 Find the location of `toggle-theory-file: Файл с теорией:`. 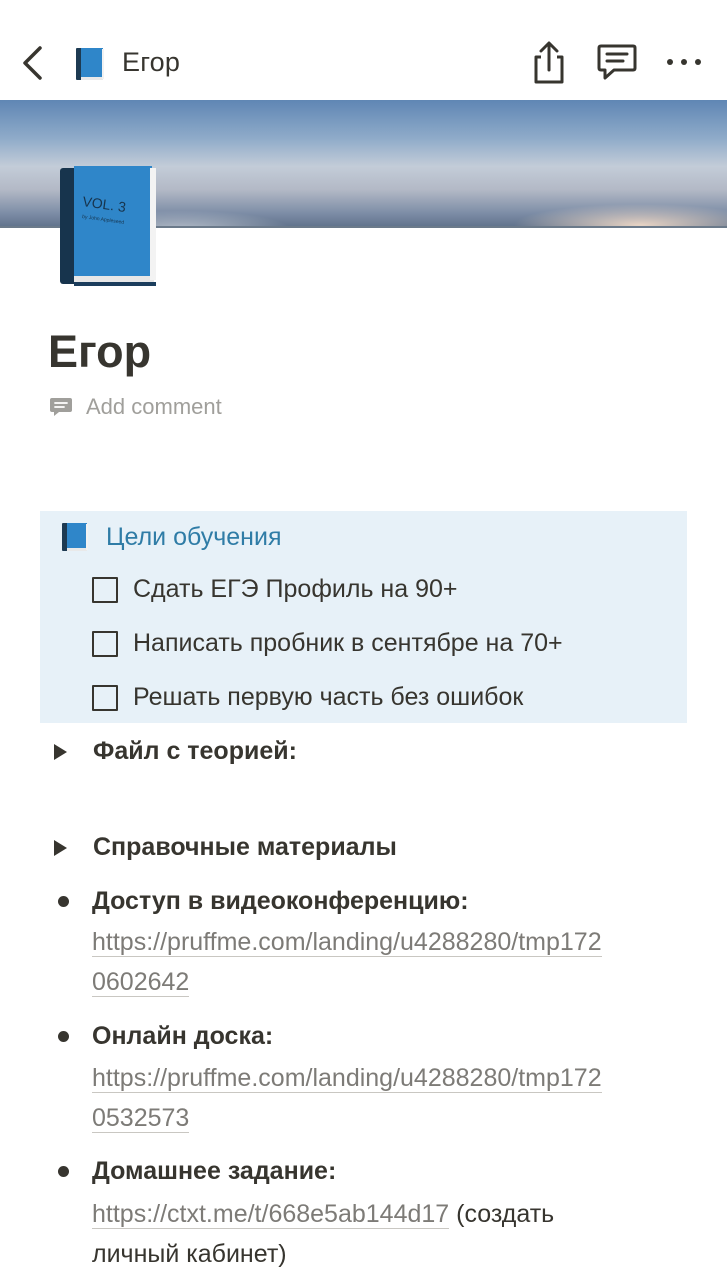

toggle-theory-file: Файл с теорией: is located at coordinates (175, 751).